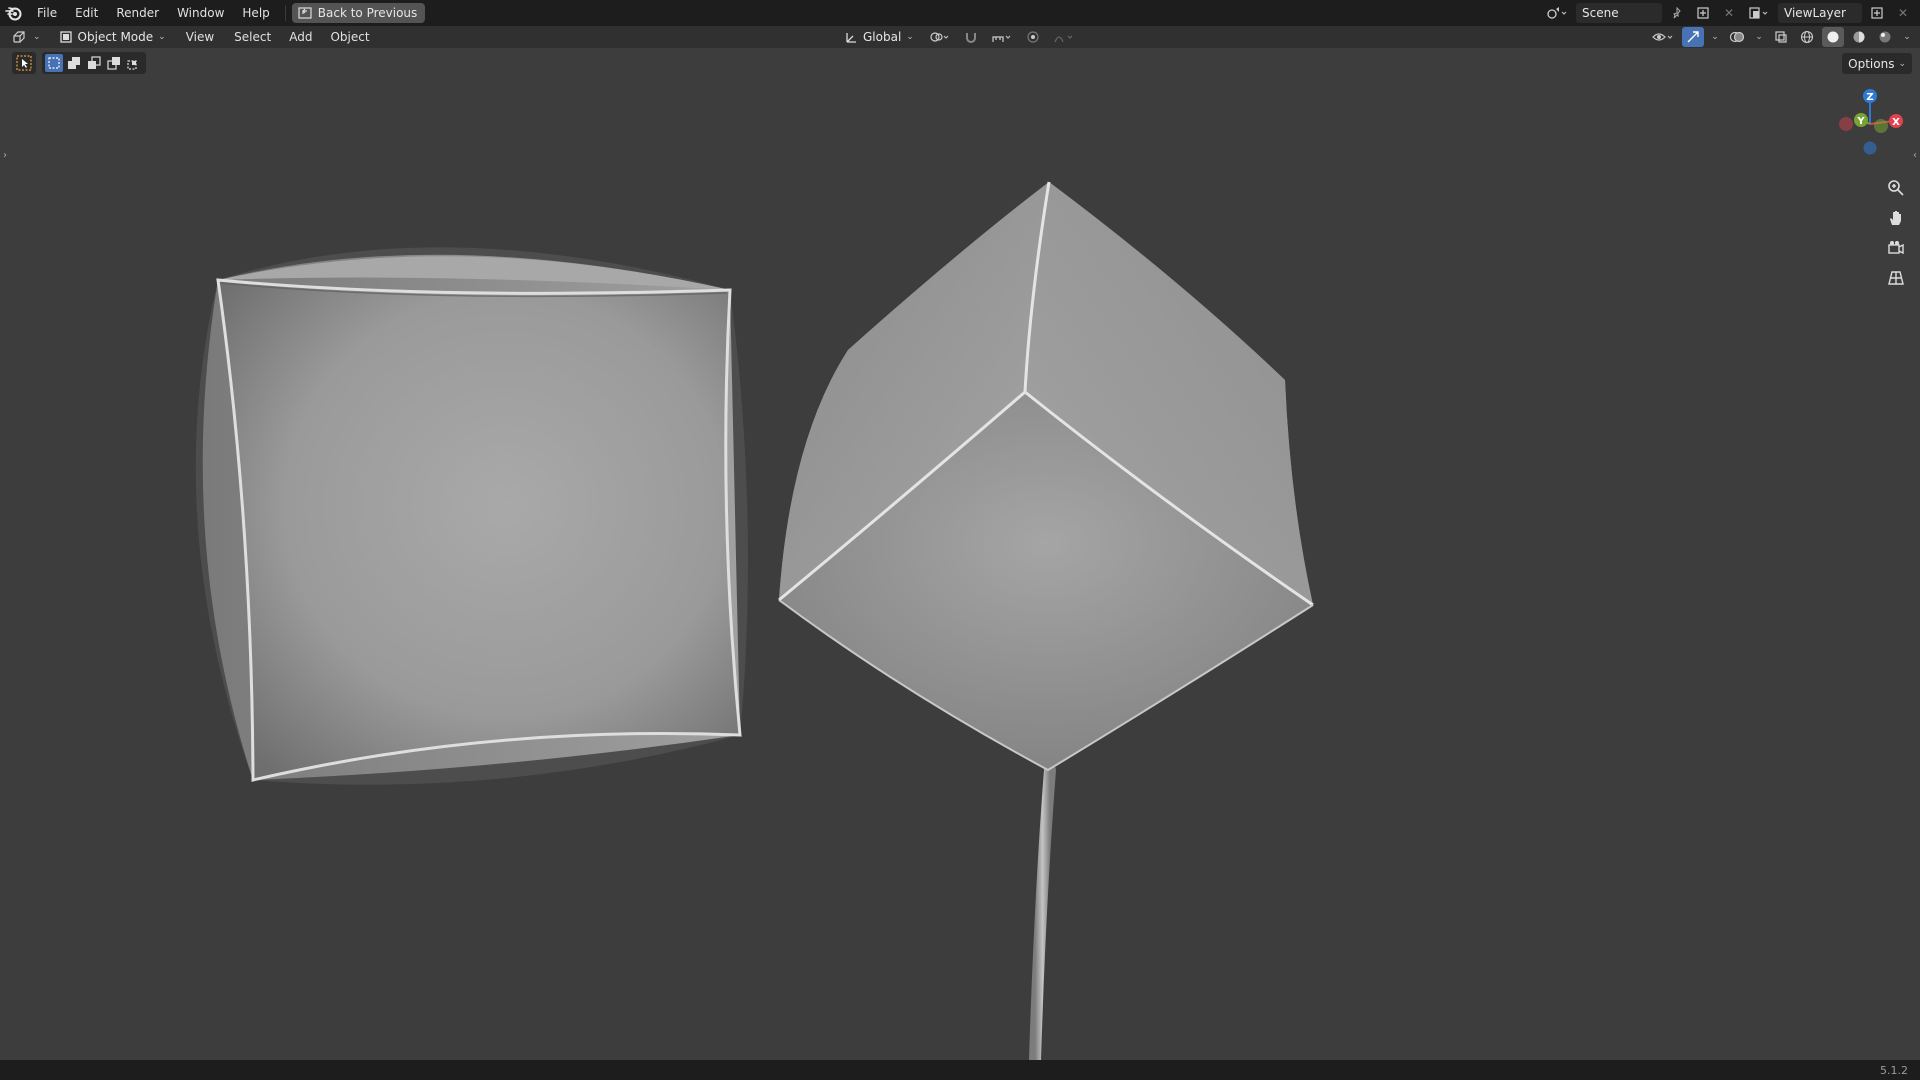  I want to click on options-label: Options, so click(1871, 63).